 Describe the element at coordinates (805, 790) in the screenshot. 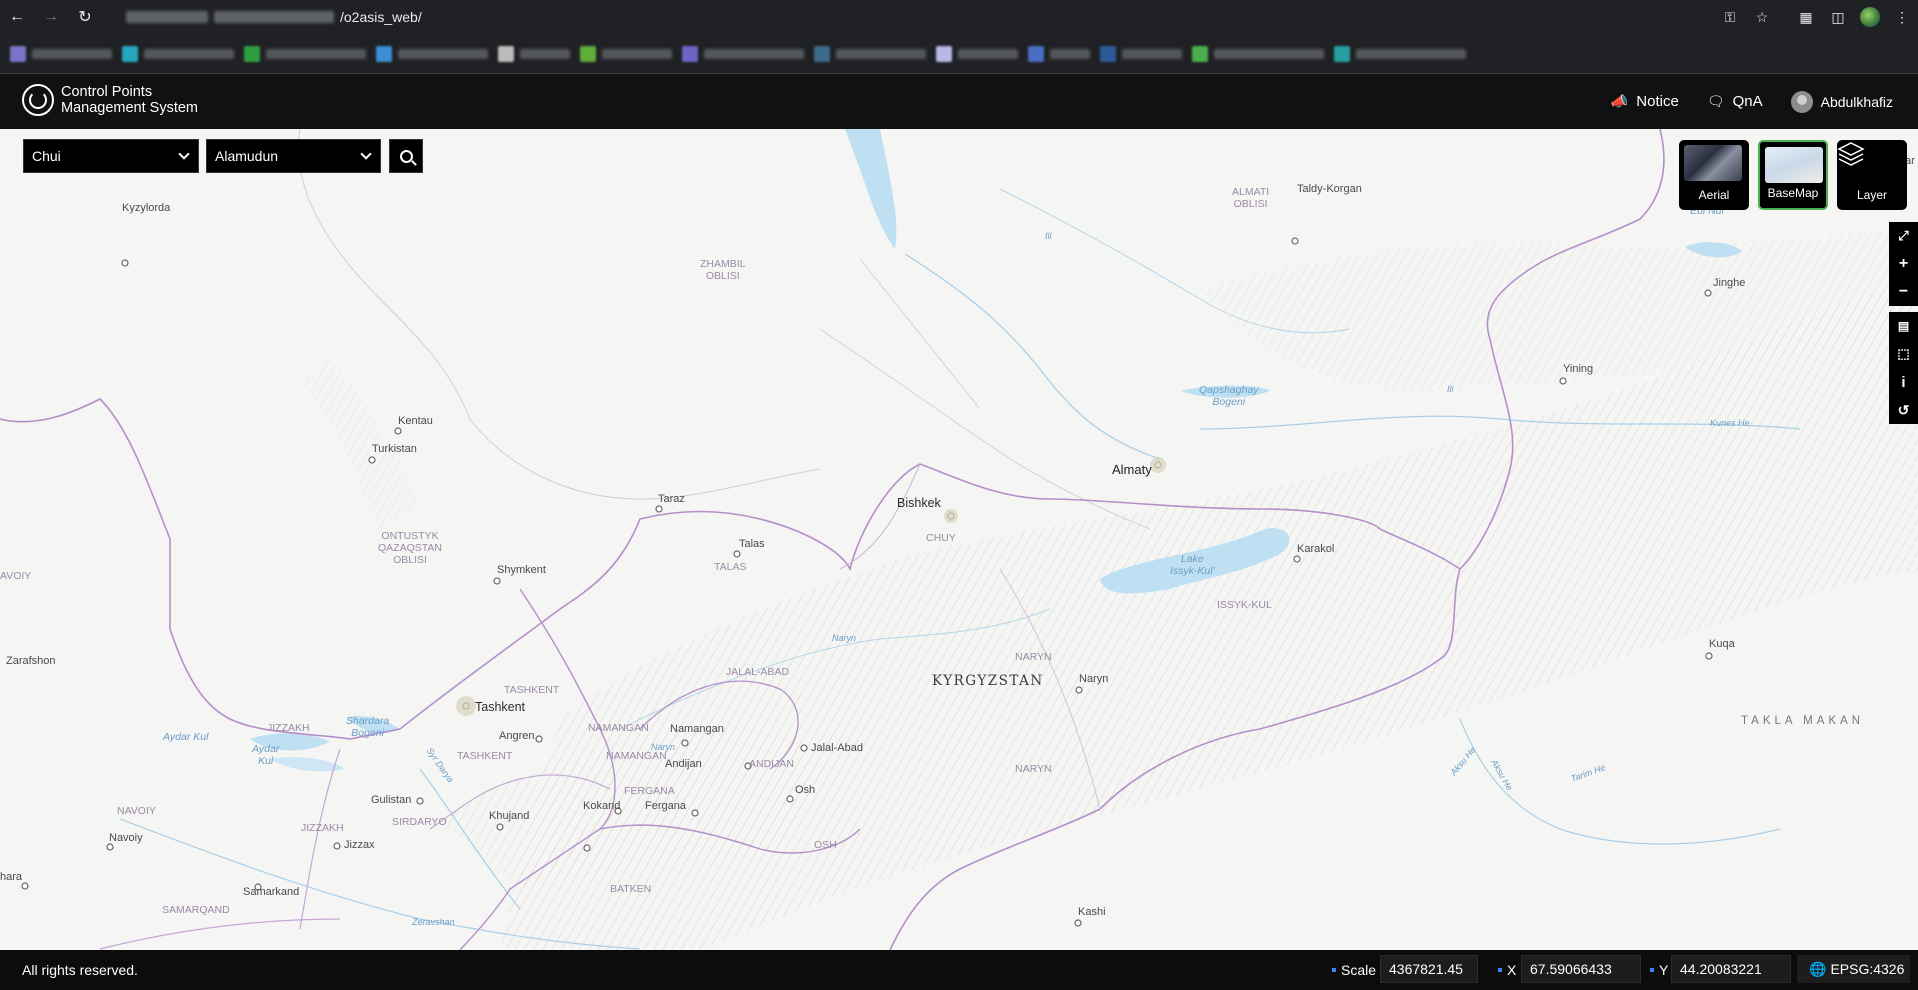

I see `map-label-osh: Osh` at that location.